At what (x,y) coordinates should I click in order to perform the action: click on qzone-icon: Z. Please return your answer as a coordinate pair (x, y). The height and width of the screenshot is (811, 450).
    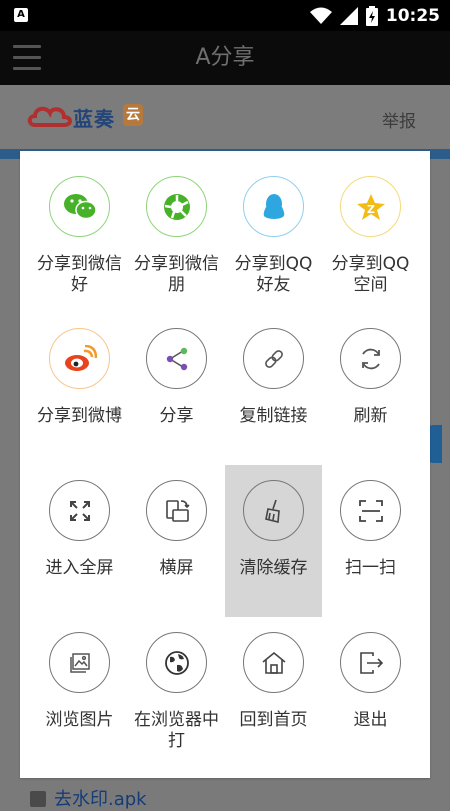
    Looking at the image, I should click on (370, 206).